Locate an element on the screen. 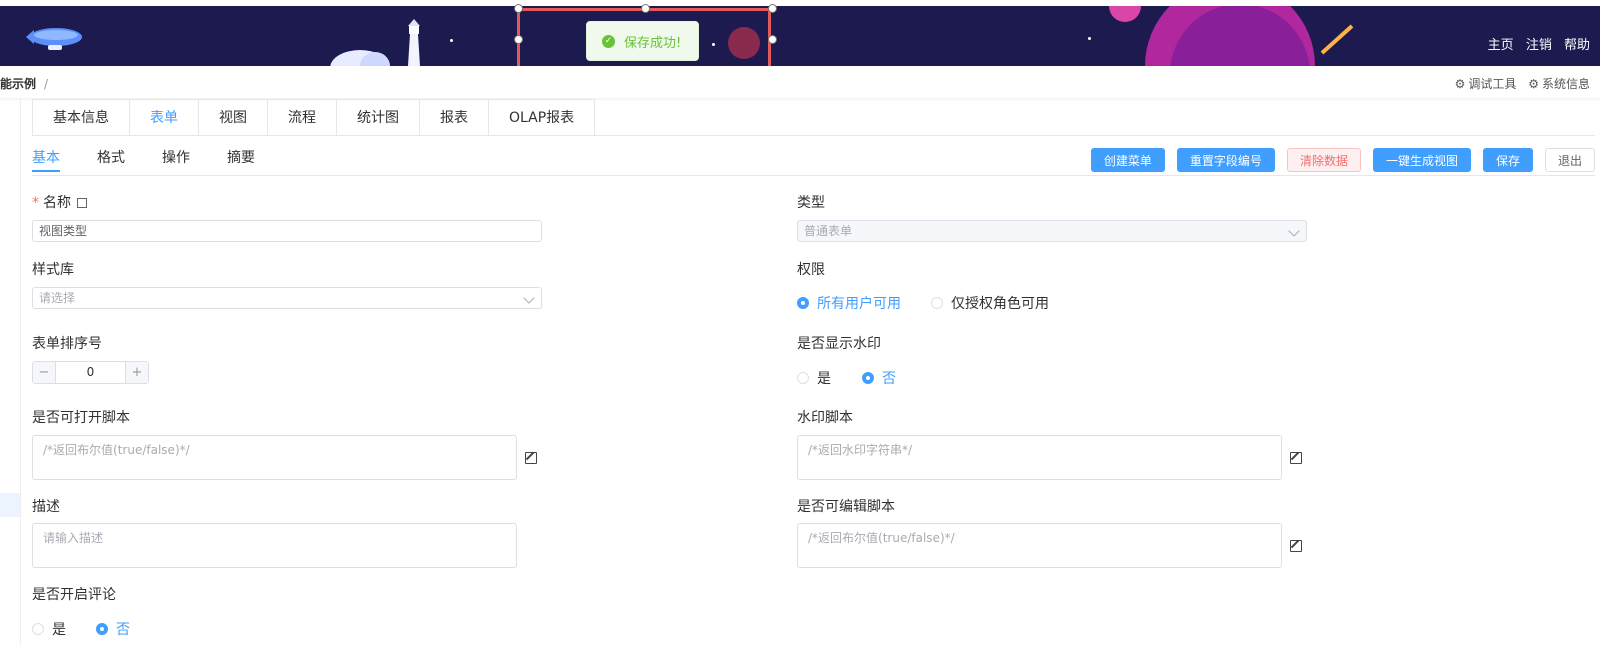 This screenshot has width=1600, height=645. breadcrumb: 能示例 / is located at coordinates (24, 83).